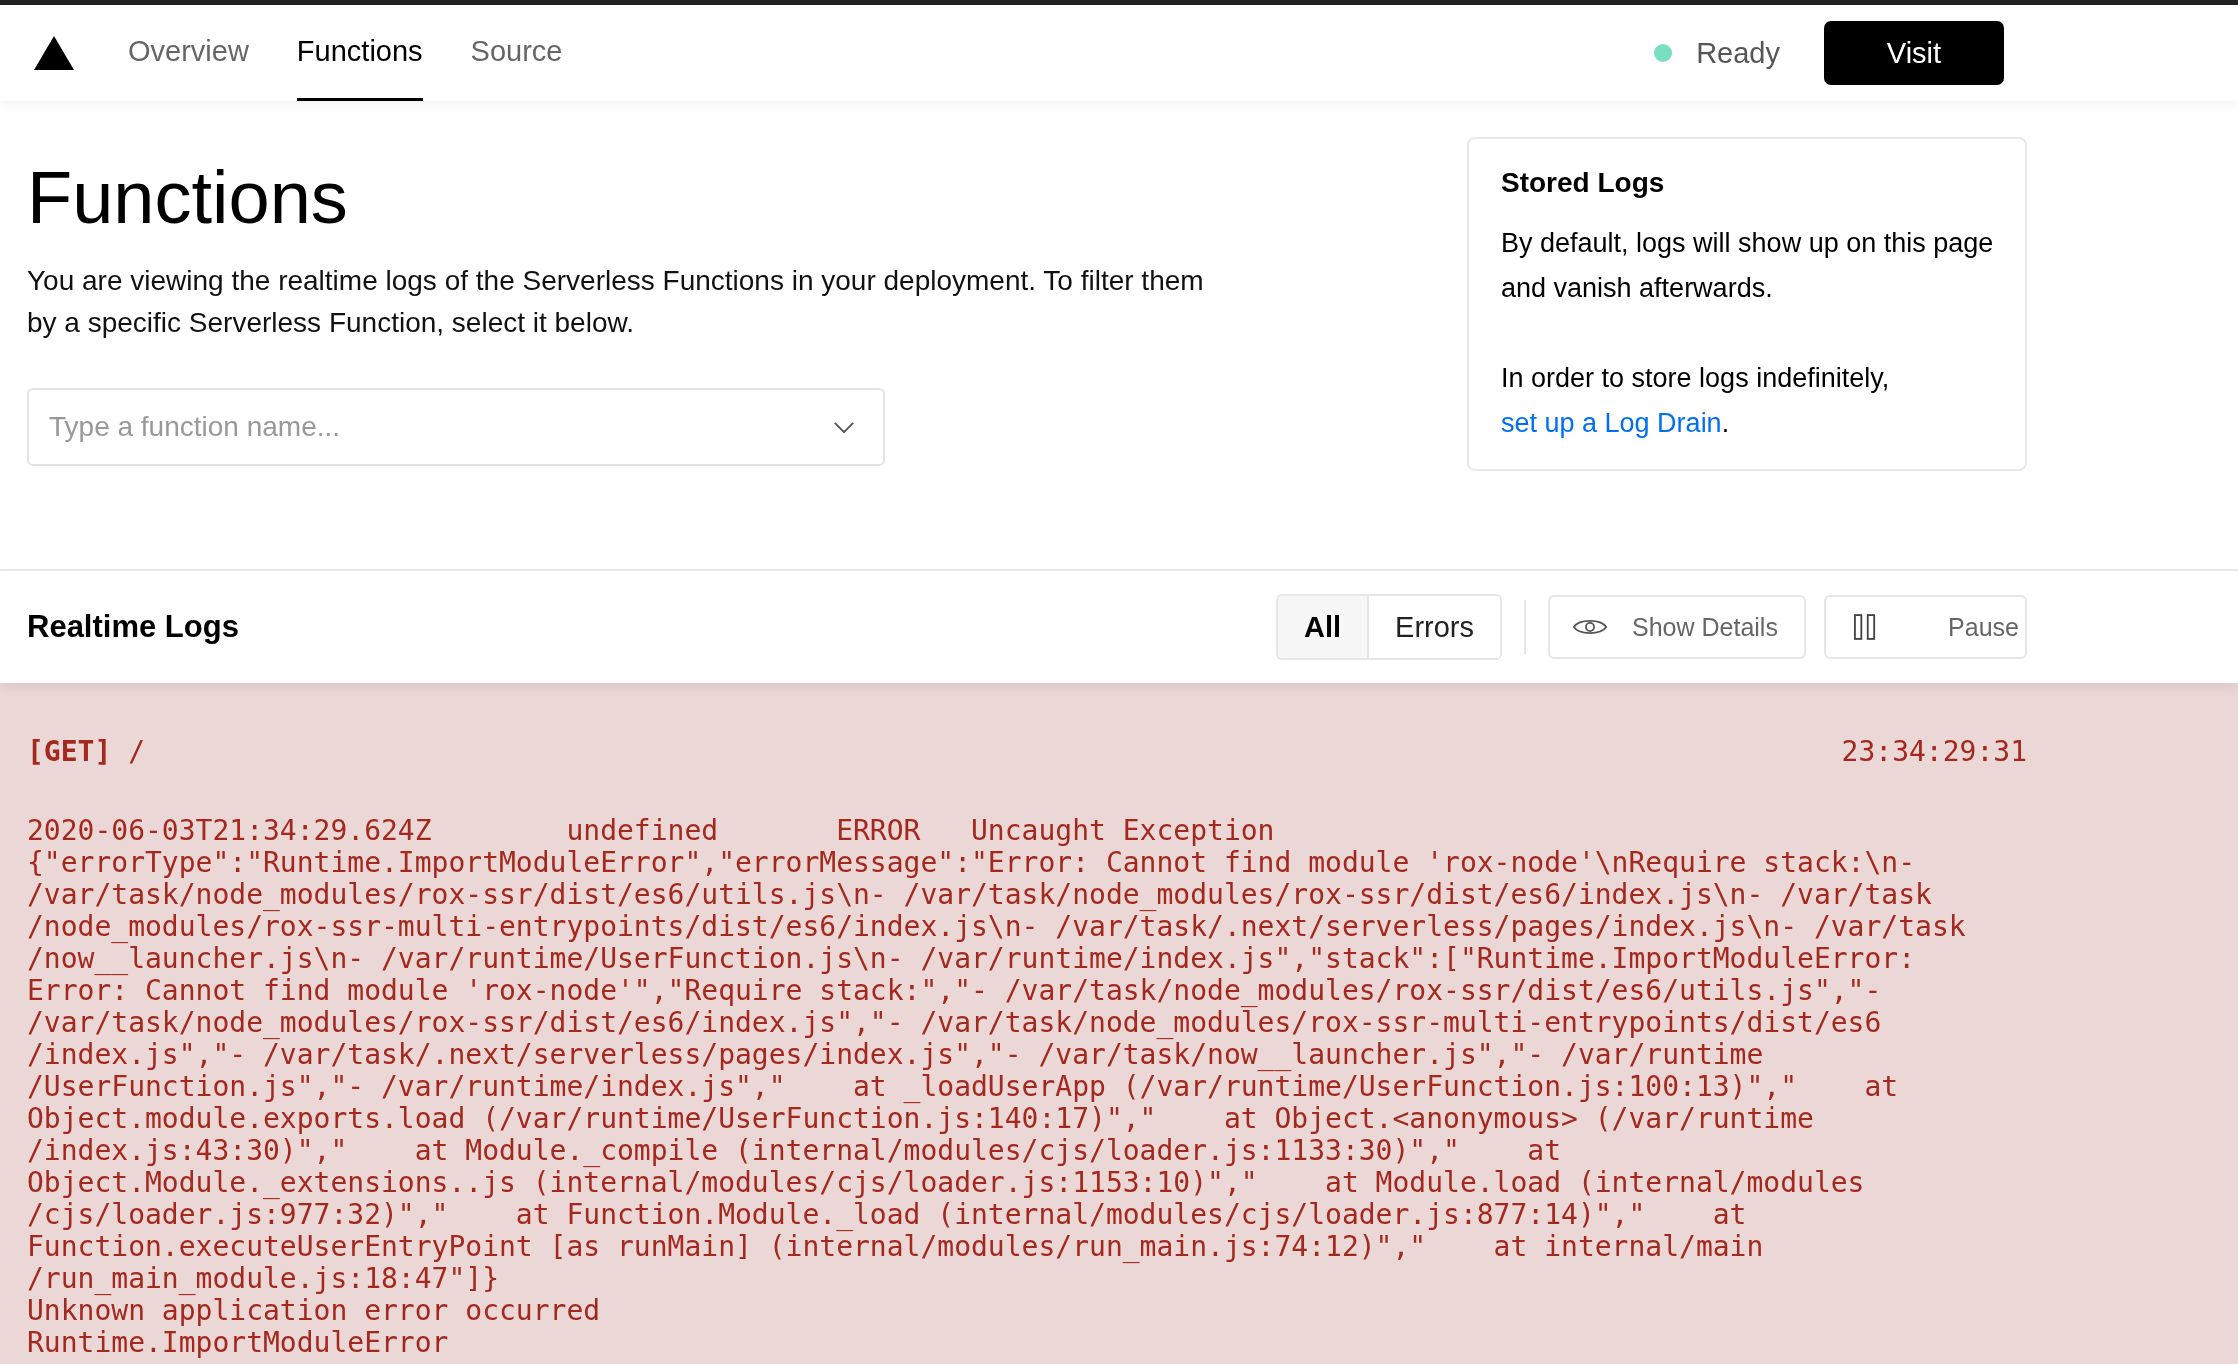 The height and width of the screenshot is (1364, 2238). I want to click on log-line: /node_modules/rox-ssr-multi-entrypoints/dist/es6/index.js\n- /var/task/.next/serverless/pages/index.js\n- /var/task, so click(997, 927).